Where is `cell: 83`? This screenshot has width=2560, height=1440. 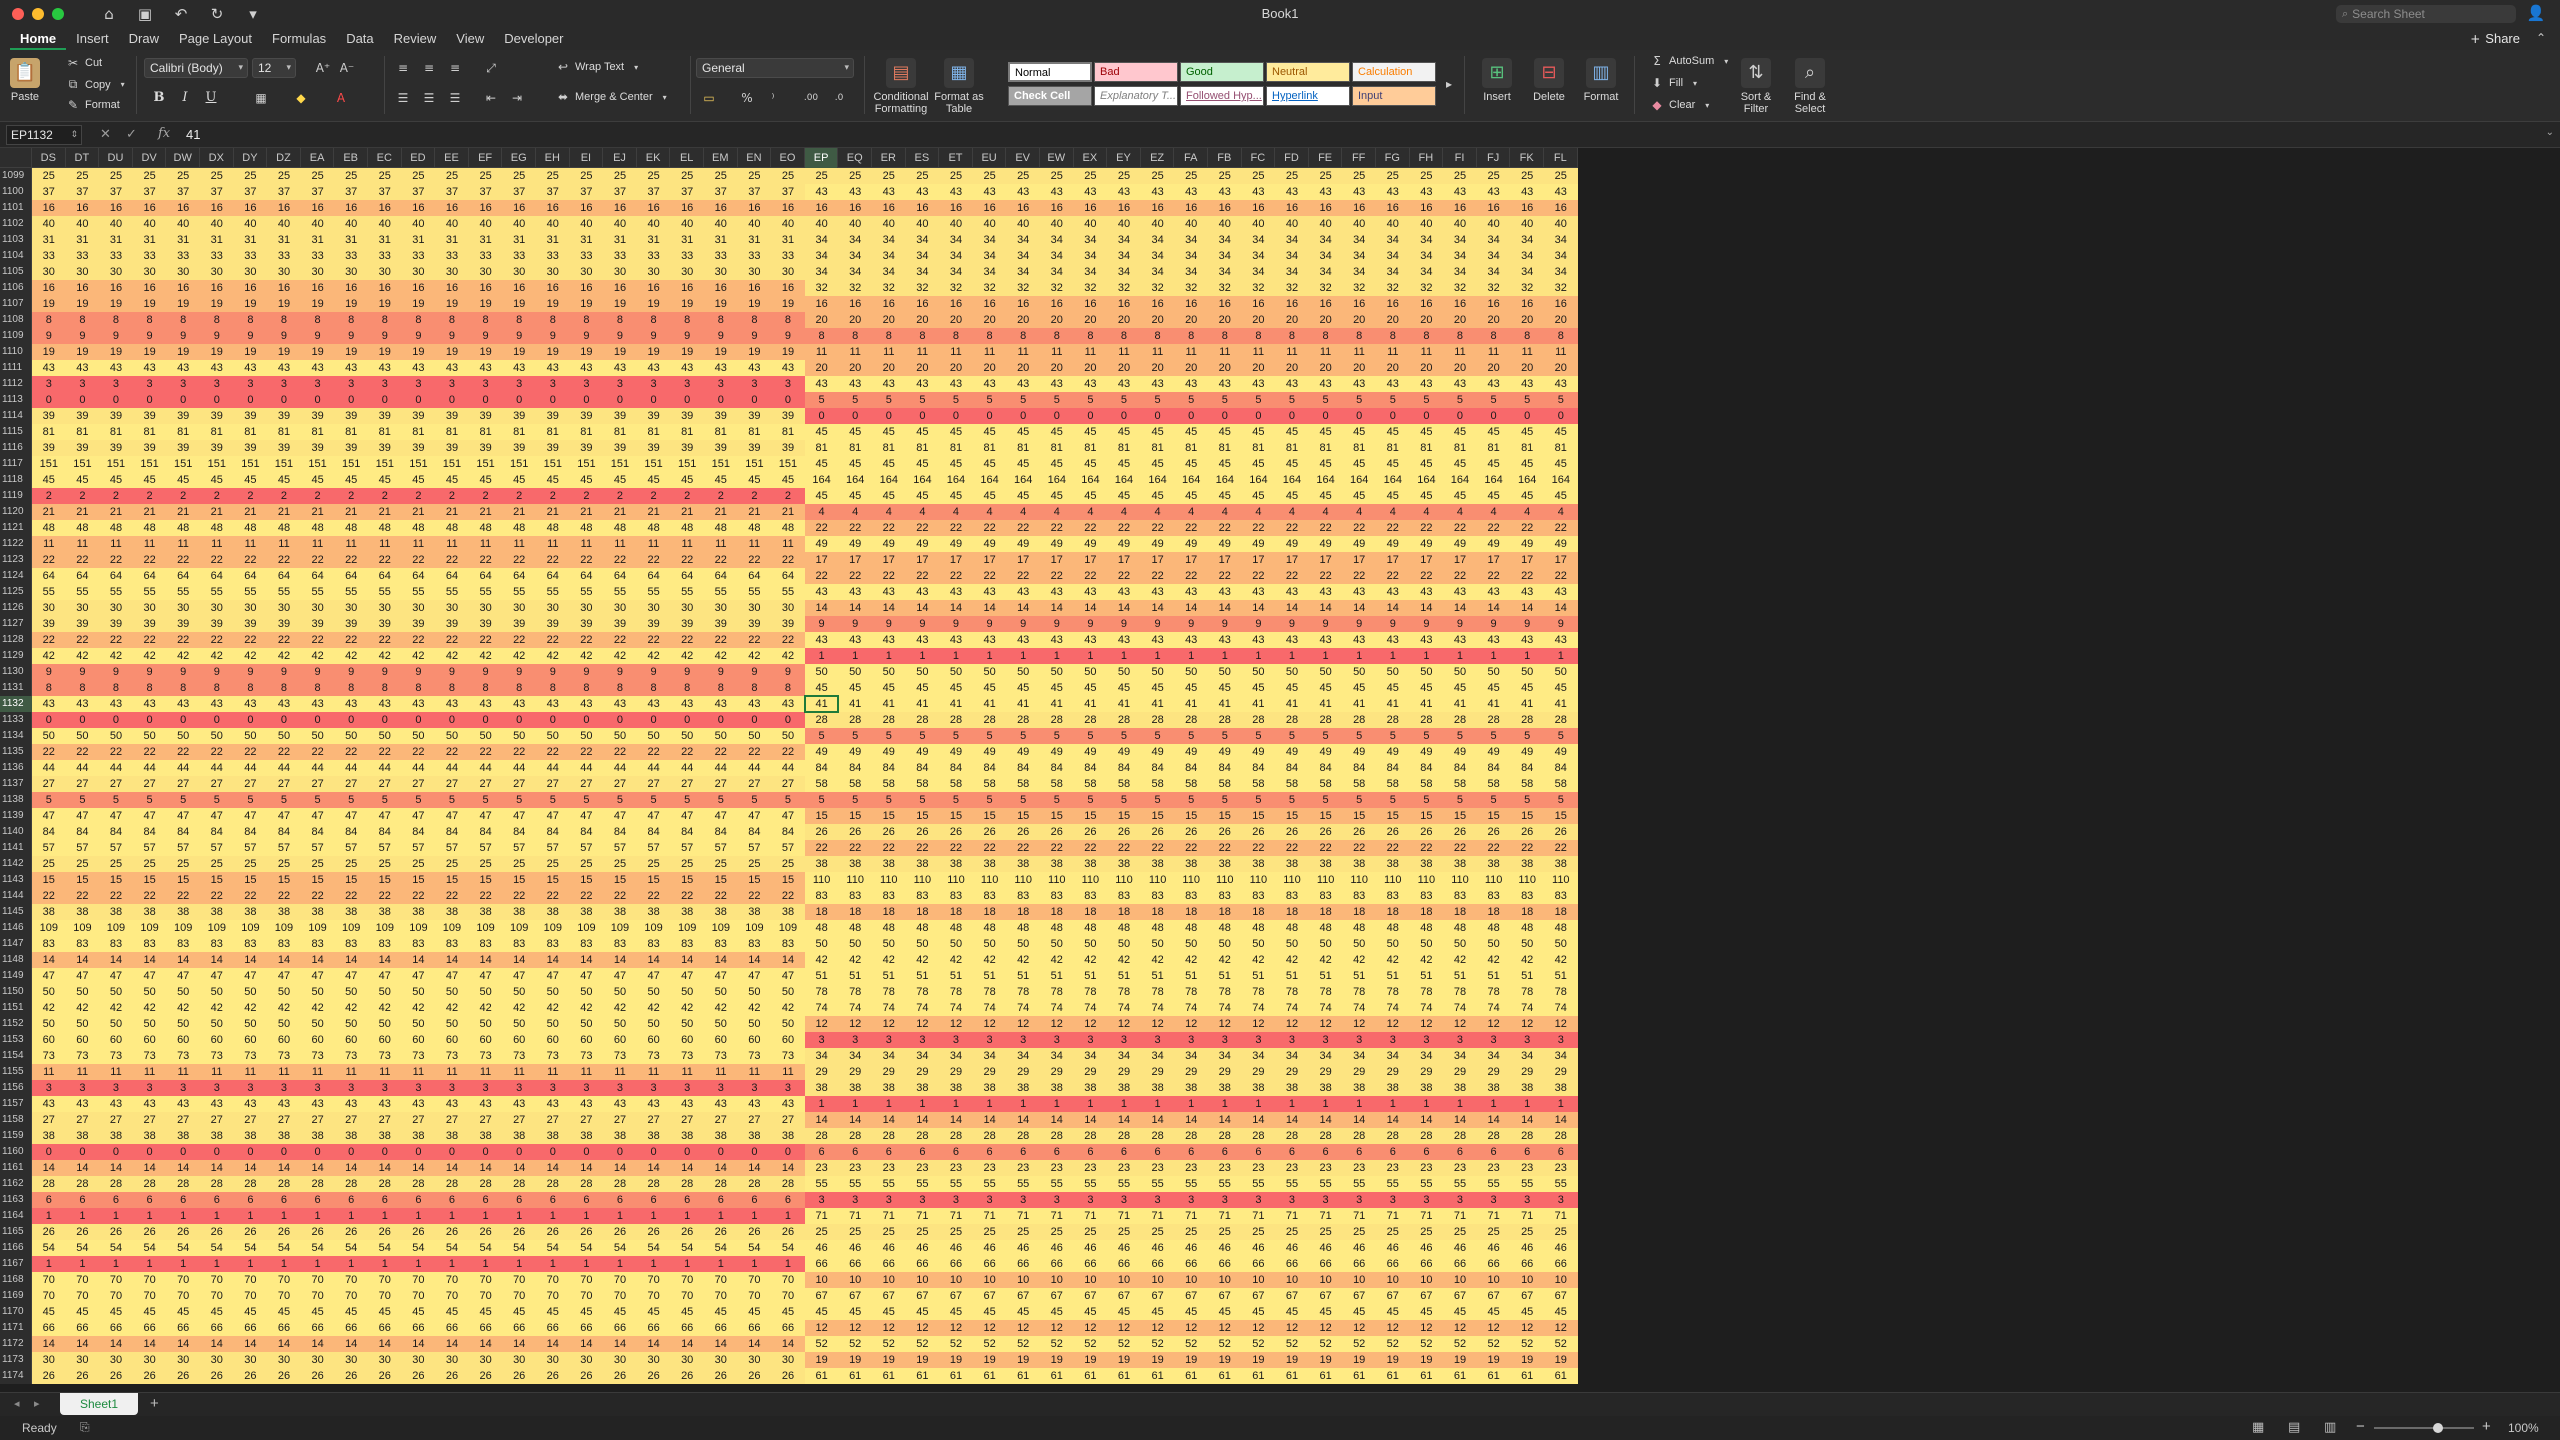
cell: 83 is located at coordinates (687, 944).